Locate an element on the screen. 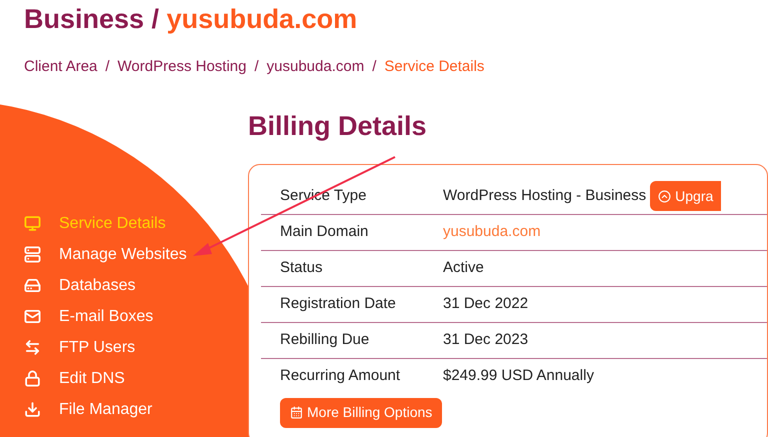 The width and height of the screenshot is (768, 437). field-label: Recurring Amount is located at coordinates (341, 376).